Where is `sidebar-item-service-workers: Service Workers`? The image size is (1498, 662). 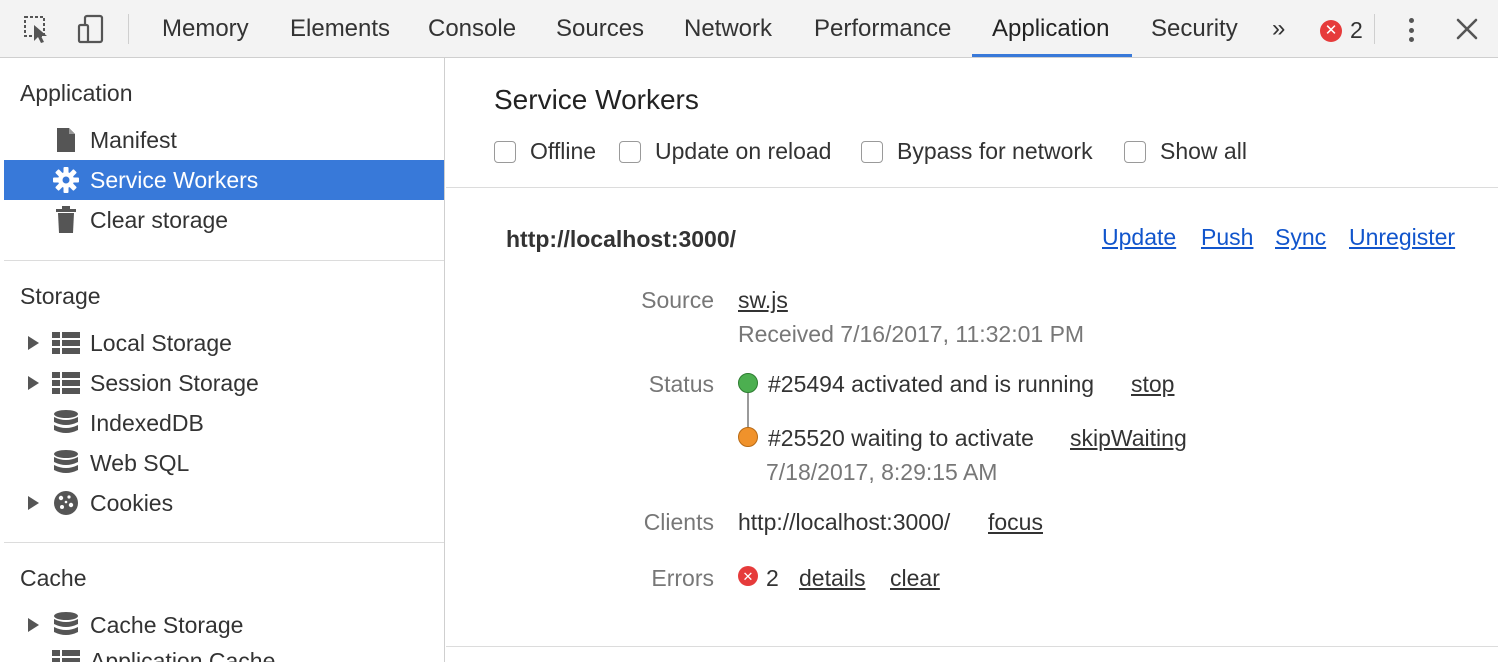
sidebar-item-service-workers: Service Workers is located at coordinates (224, 180).